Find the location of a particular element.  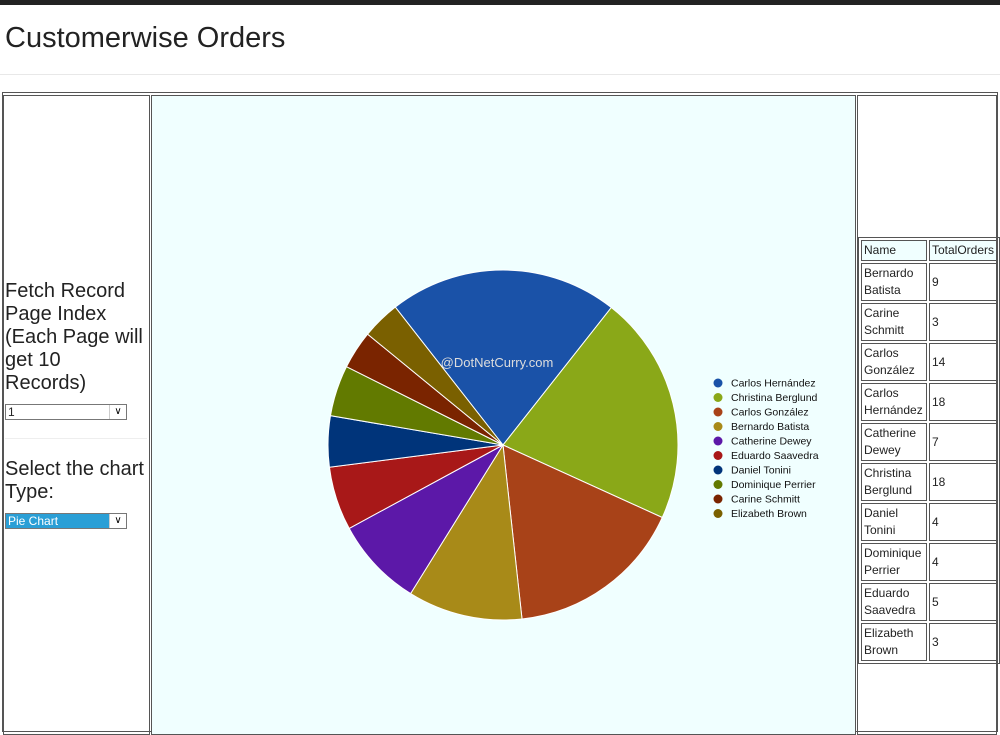

table-row: Catherine Dewey 7 is located at coordinates (929, 442).